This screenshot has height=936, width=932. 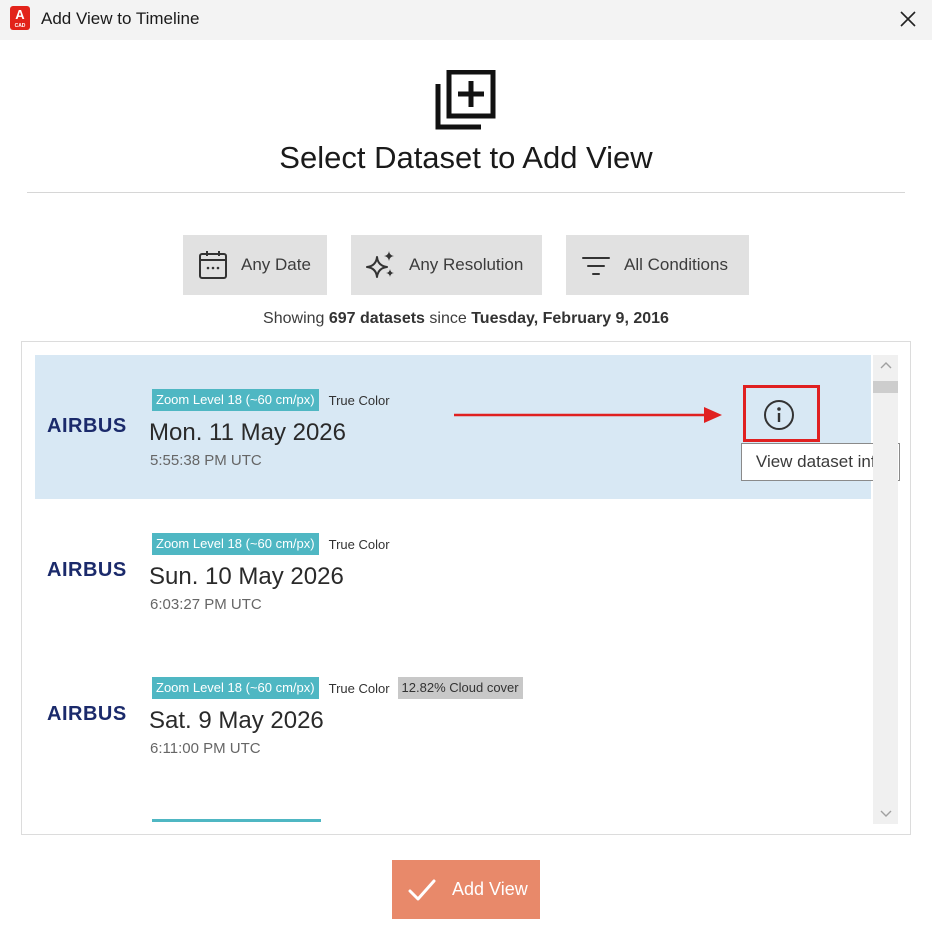 What do you see at coordinates (380, 264) in the screenshot?
I see `sparkle-icon` at bounding box center [380, 264].